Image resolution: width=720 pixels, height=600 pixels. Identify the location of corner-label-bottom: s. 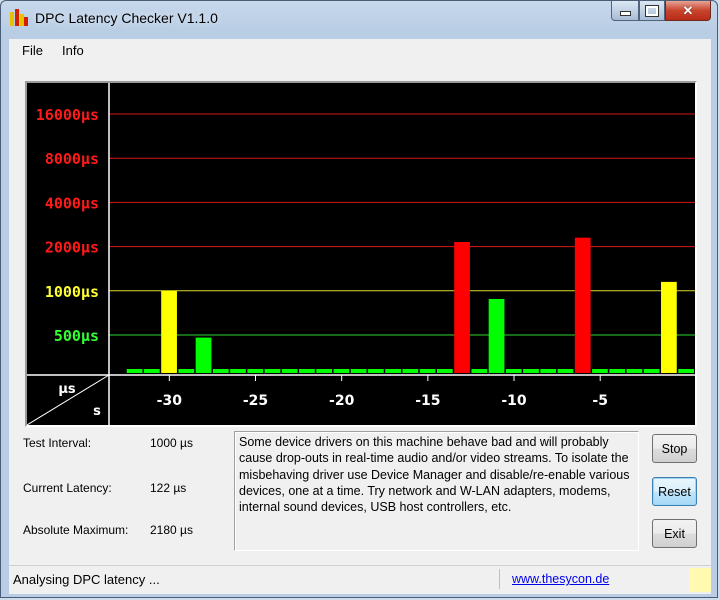
(97, 411).